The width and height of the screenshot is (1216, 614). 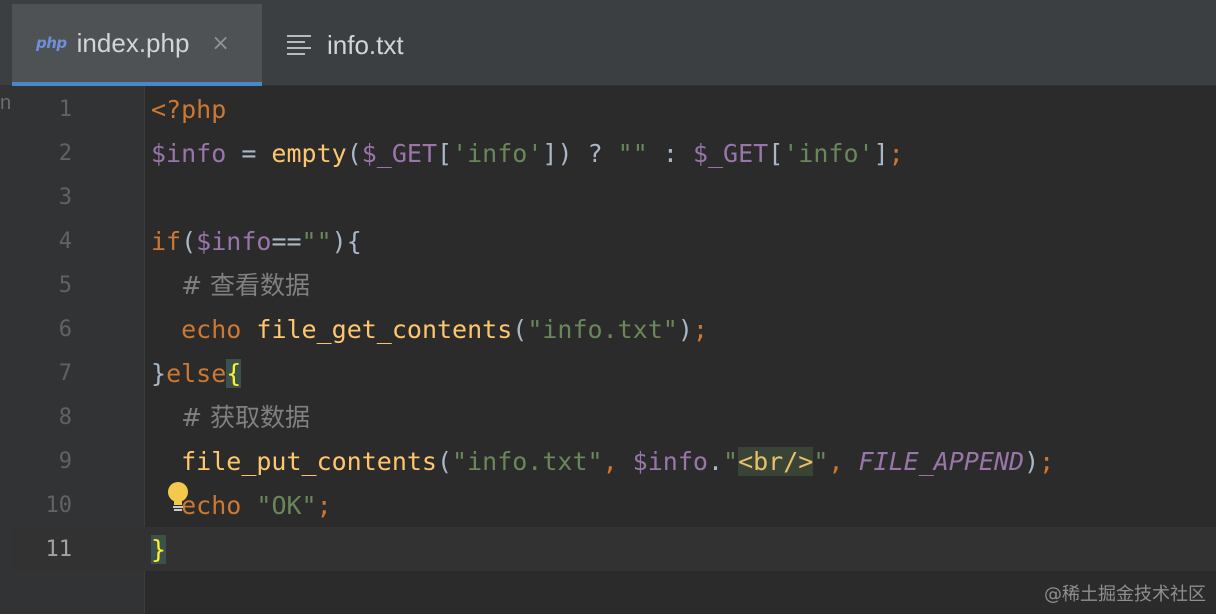 I want to click on close-icon: ×, so click(x=220, y=43).